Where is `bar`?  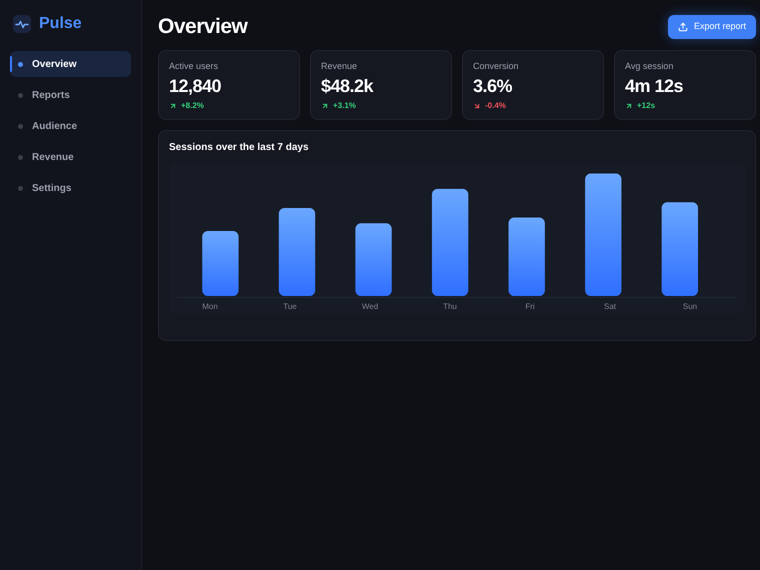 bar is located at coordinates (220, 263).